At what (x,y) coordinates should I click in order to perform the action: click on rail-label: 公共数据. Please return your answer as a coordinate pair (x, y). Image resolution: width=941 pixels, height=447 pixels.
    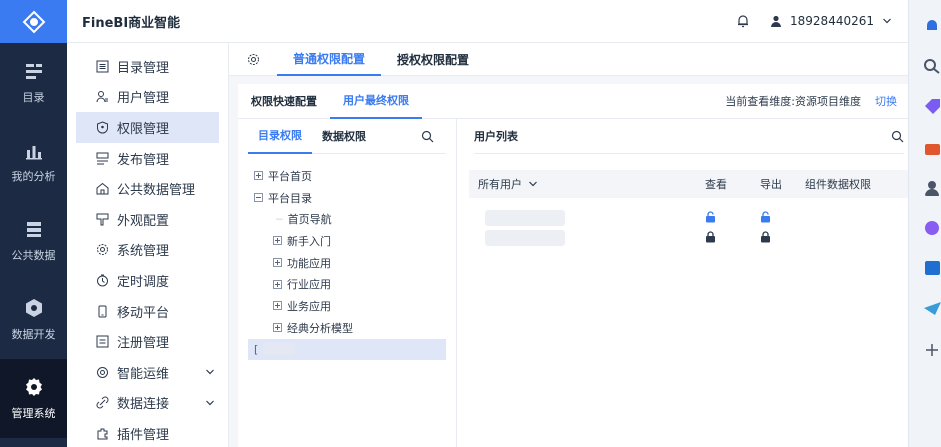
    Looking at the image, I should click on (33, 255).